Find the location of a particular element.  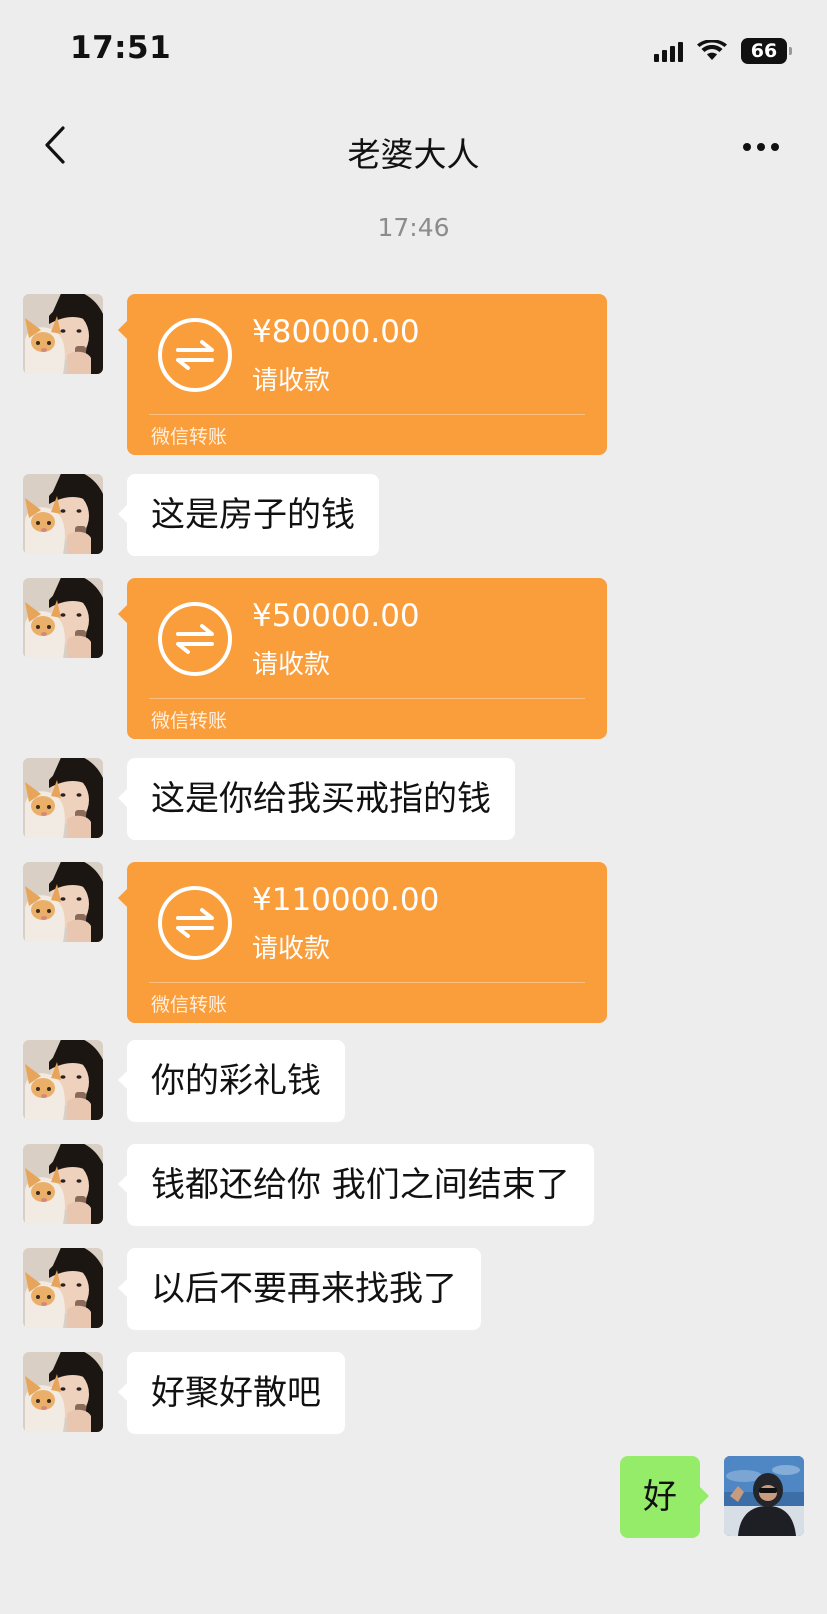

chat-title: 老婆大人 is located at coordinates (413, 154).